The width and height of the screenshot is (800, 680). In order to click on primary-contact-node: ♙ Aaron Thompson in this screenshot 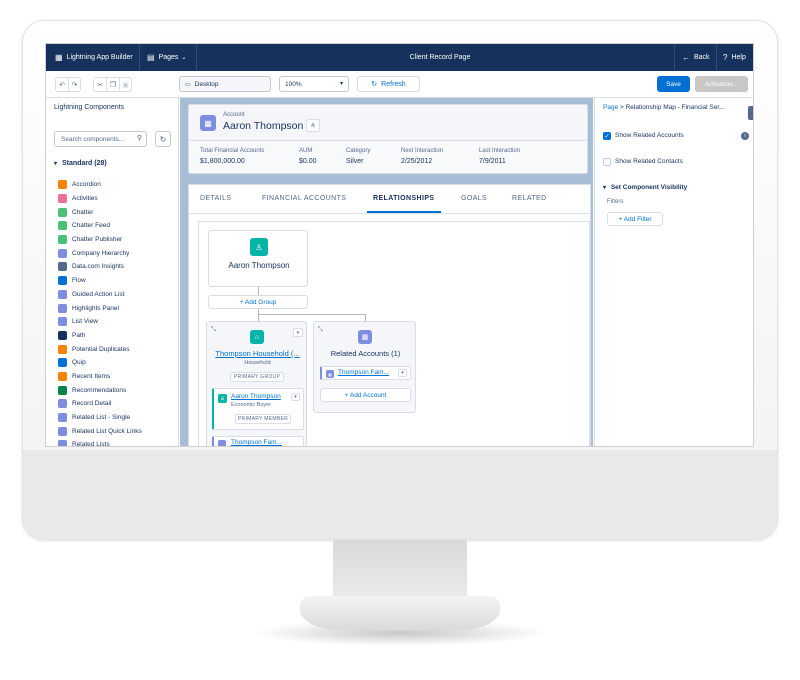, I will do `click(258, 258)`.